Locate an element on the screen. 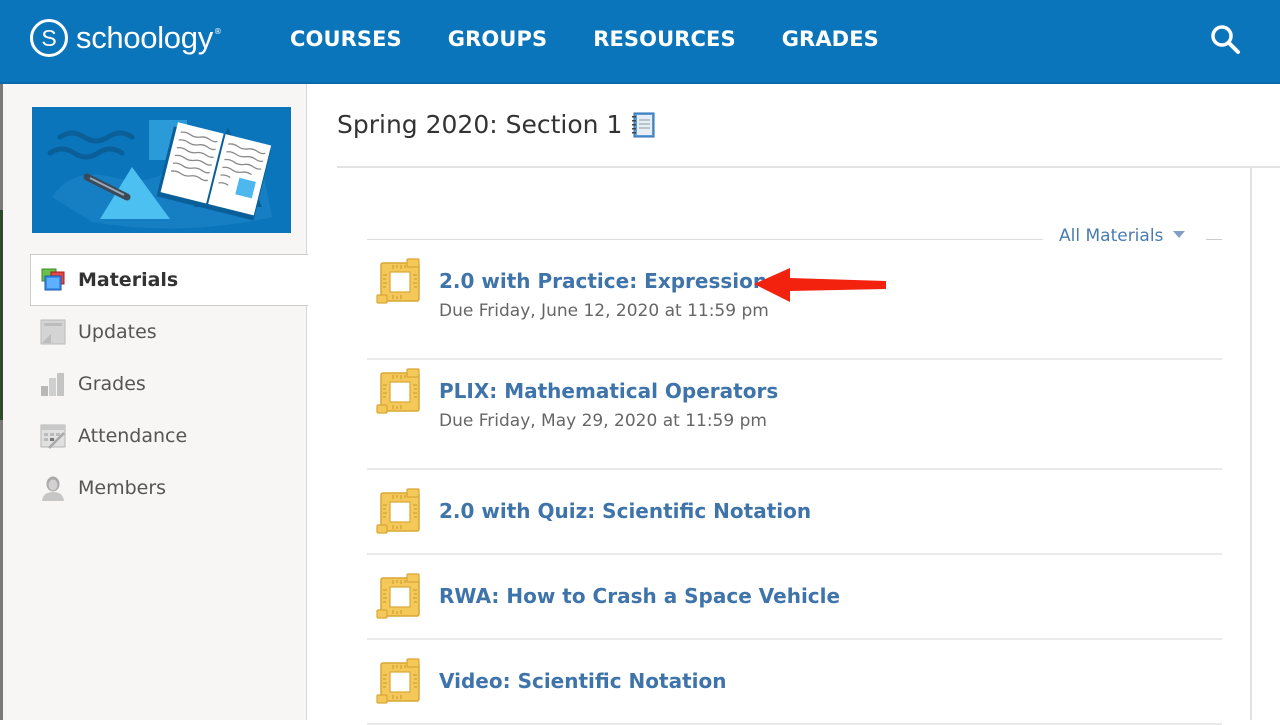 The width and height of the screenshot is (1280, 725). sidebar-item-label: Materials is located at coordinates (128, 280).